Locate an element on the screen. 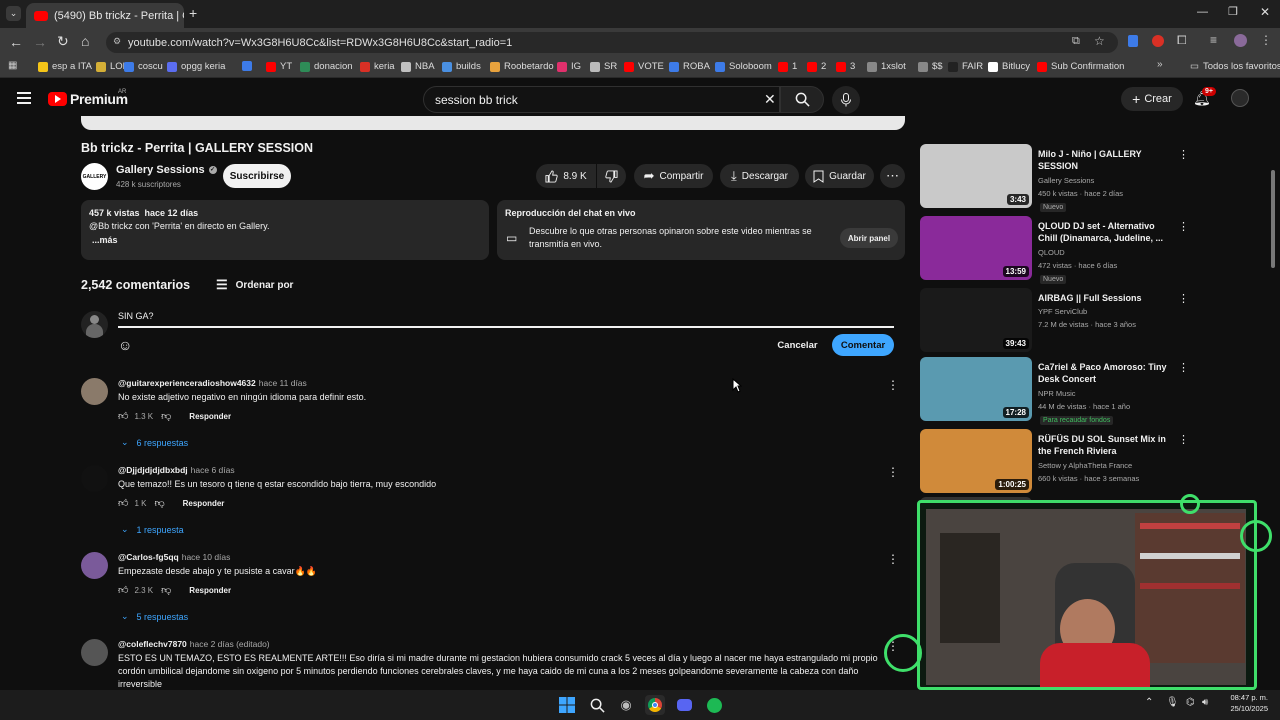  channel-avatar: GALLERY is located at coordinates (94, 176).